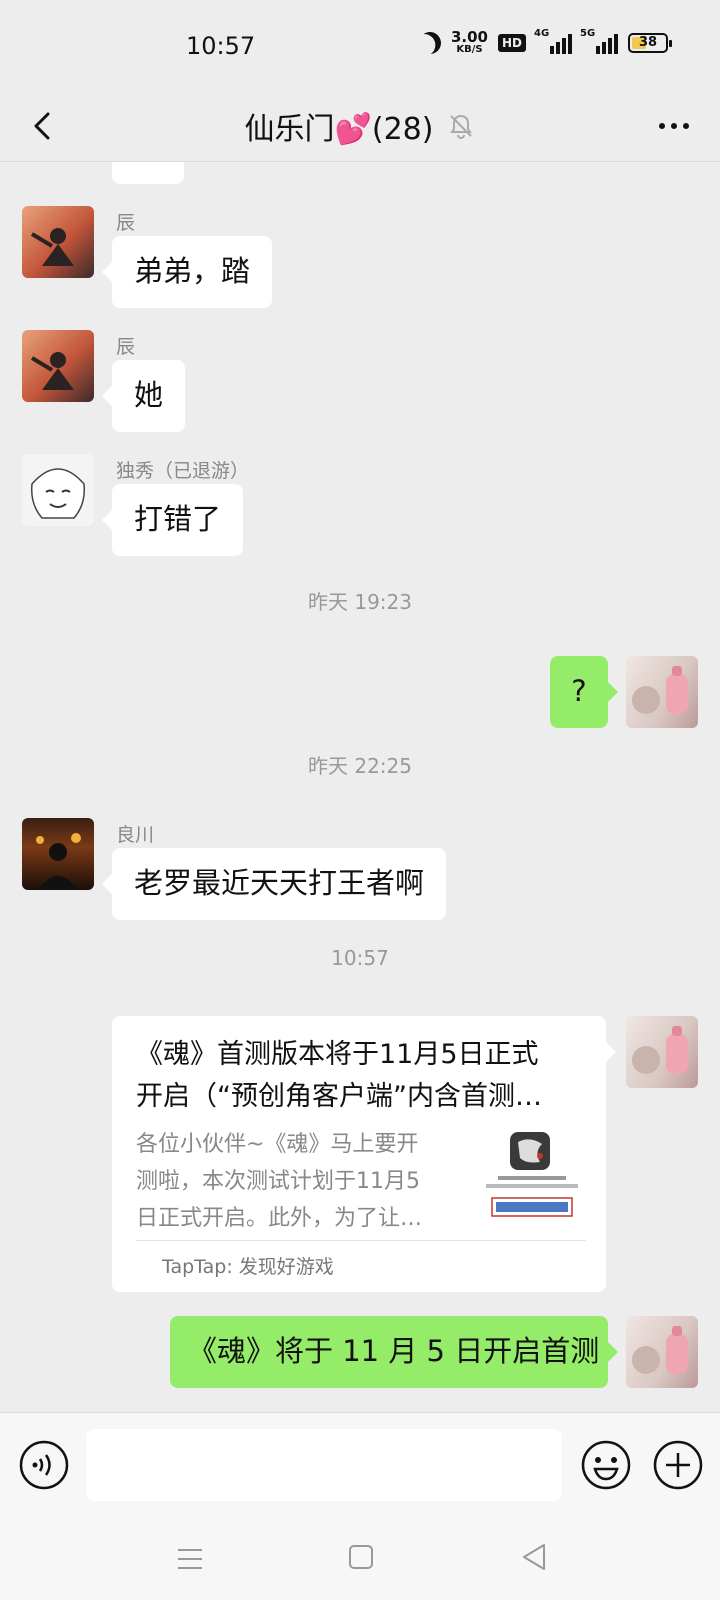 Image resolution: width=720 pixels, height=1600 pixels. What do you see at coordinates (360, 958) in the screenshot?
I see `timestamp: 10:57` at bounding box center [360, 958].